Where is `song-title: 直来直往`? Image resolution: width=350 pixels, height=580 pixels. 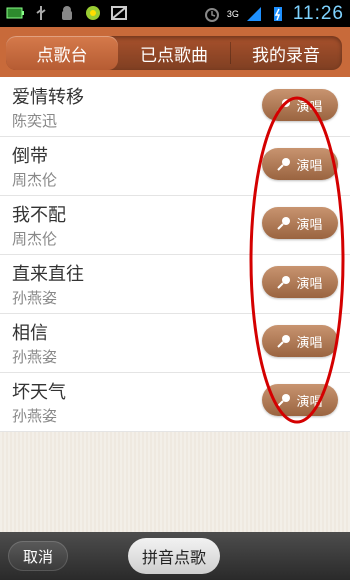
song-title: 直来直往 is located at coordinates (48, 274).